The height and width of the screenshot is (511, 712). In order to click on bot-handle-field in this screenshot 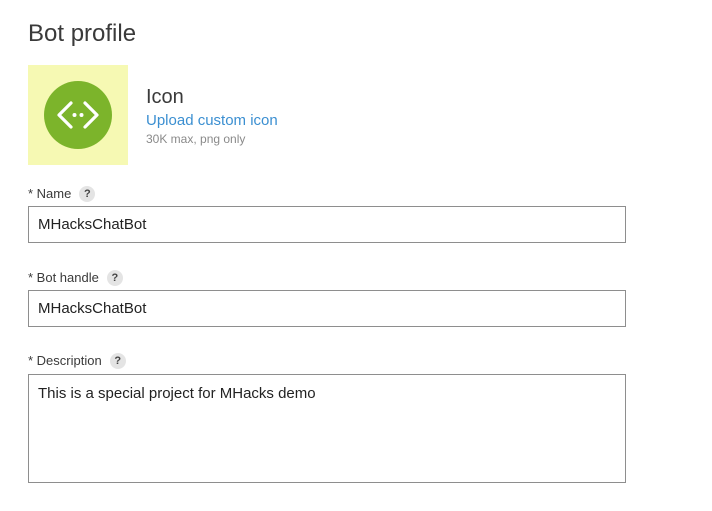, I will do `click(327, 308)`.